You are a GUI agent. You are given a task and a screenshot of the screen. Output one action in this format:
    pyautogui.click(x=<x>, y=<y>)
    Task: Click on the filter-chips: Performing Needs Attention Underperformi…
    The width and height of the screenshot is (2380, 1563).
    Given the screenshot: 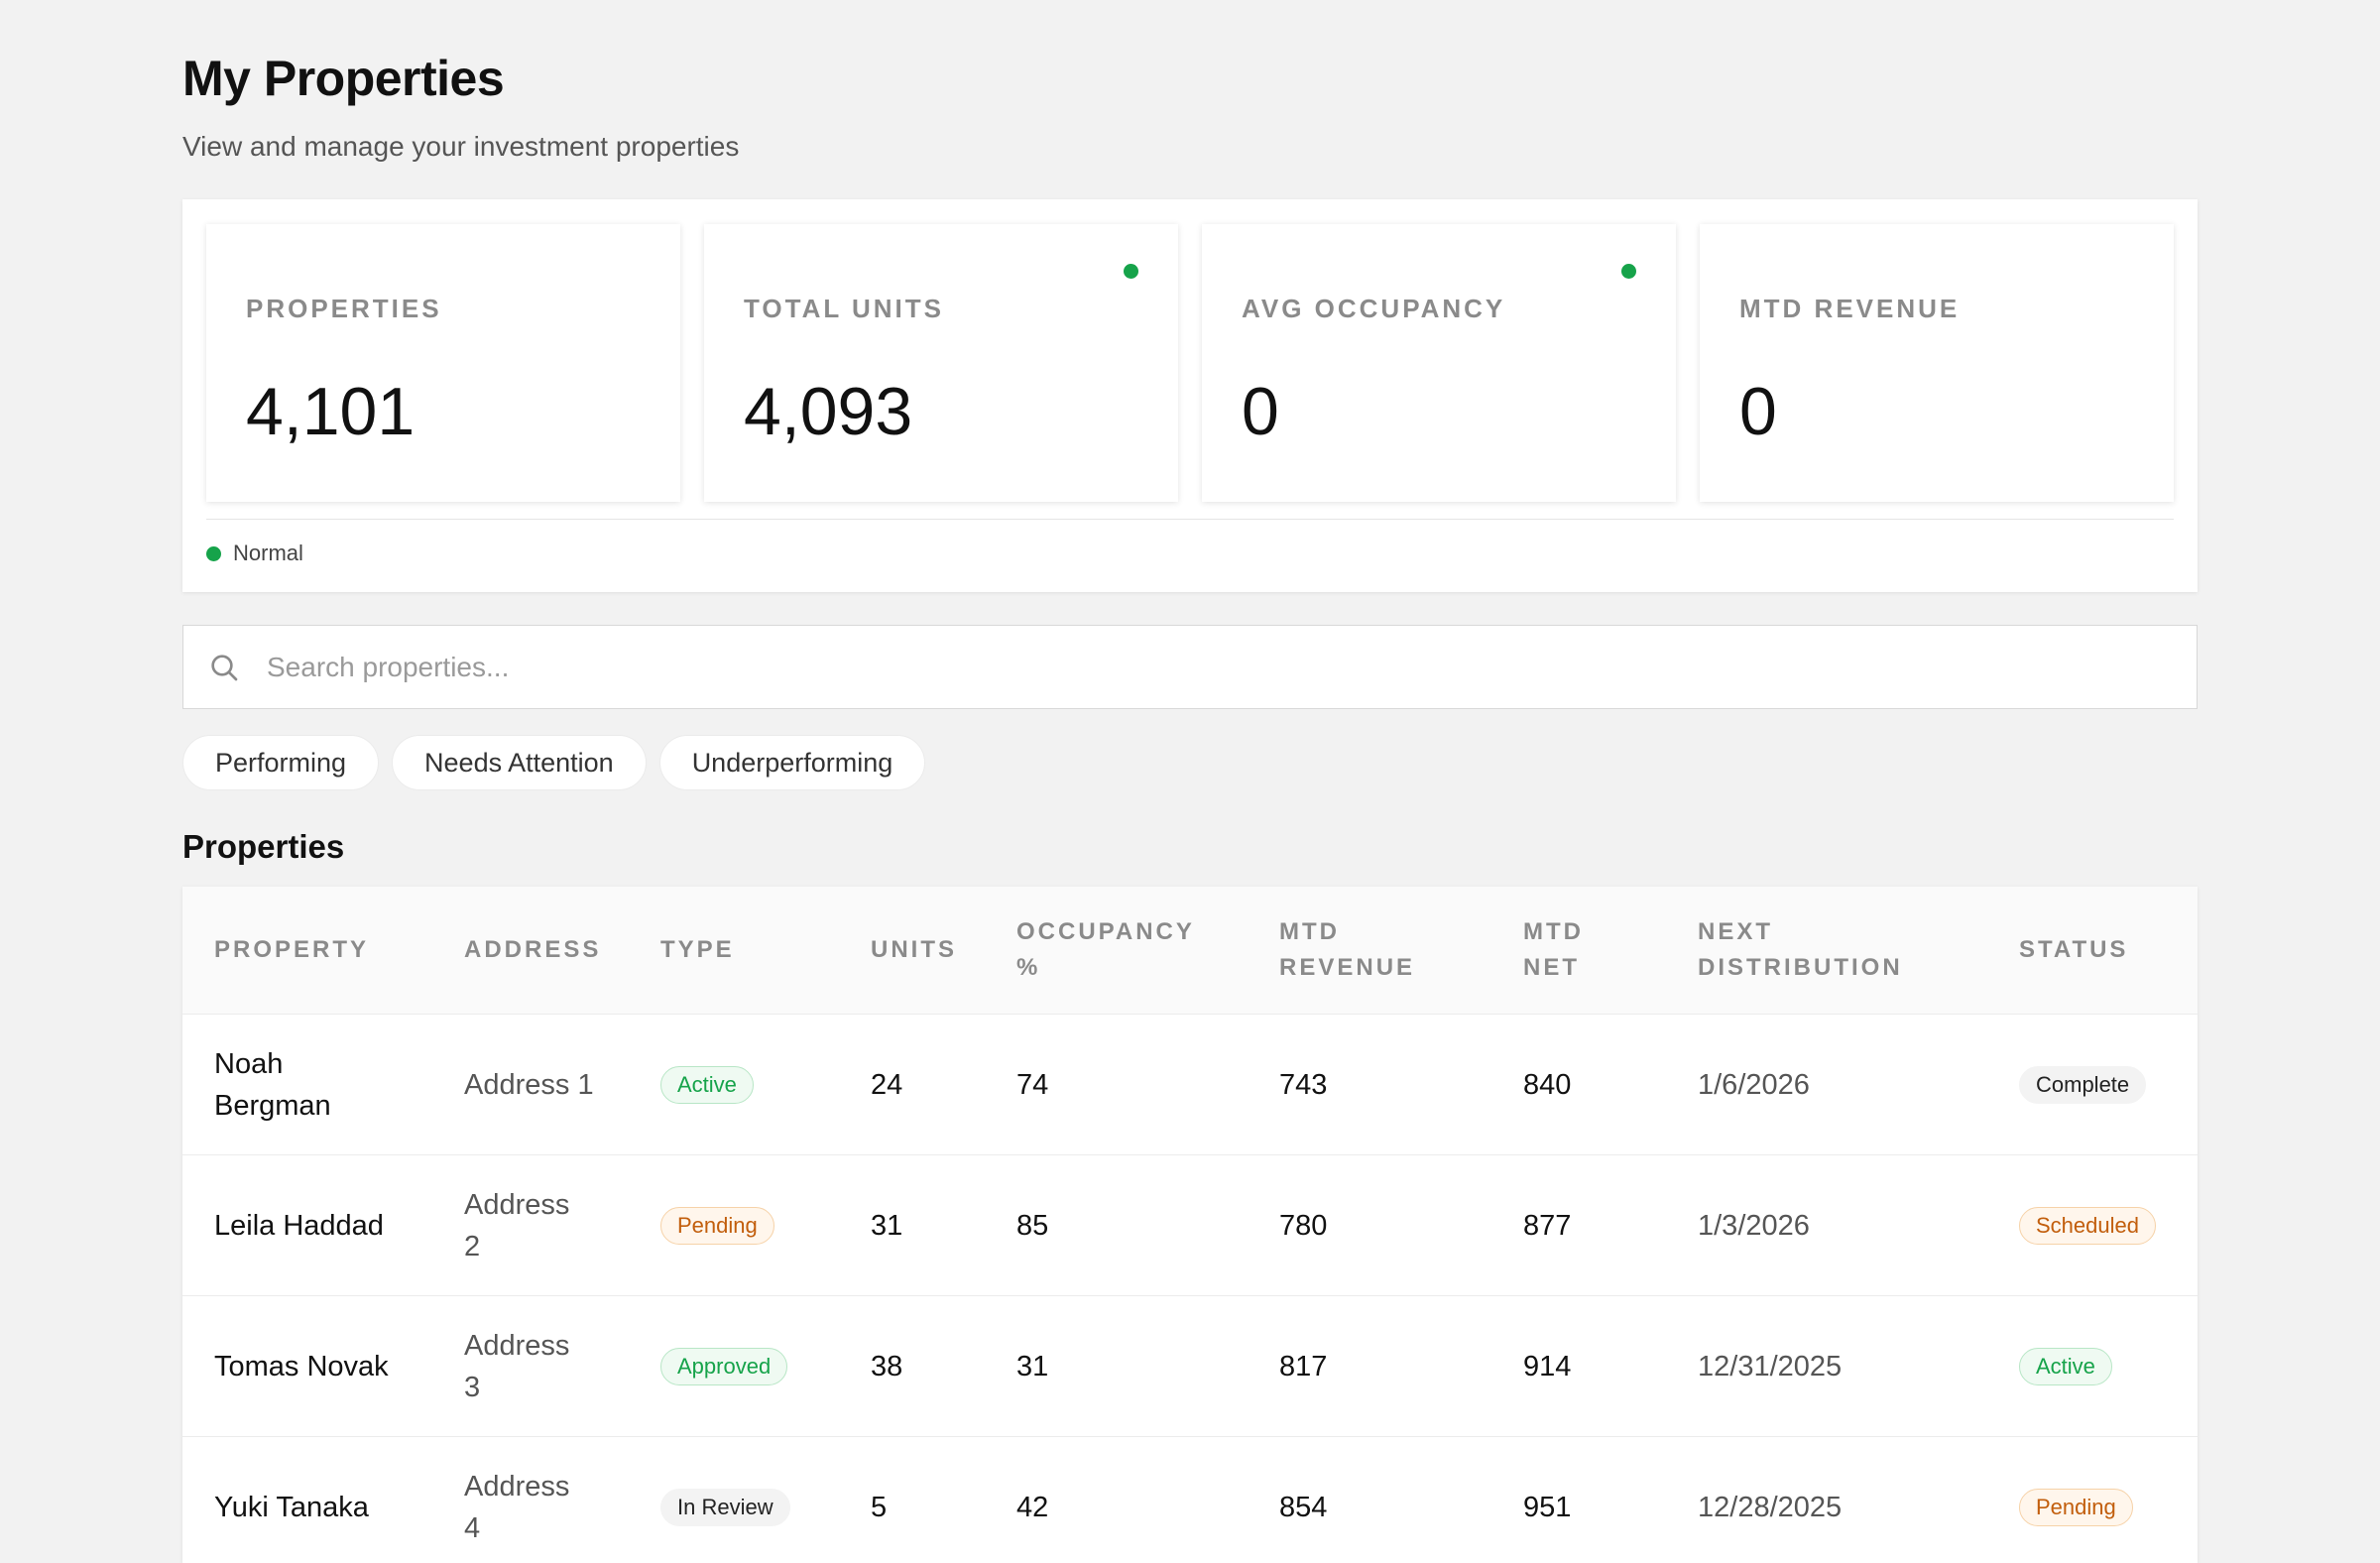 What is the action you would take?
    pyautogui.click(x=554, y=762)
    